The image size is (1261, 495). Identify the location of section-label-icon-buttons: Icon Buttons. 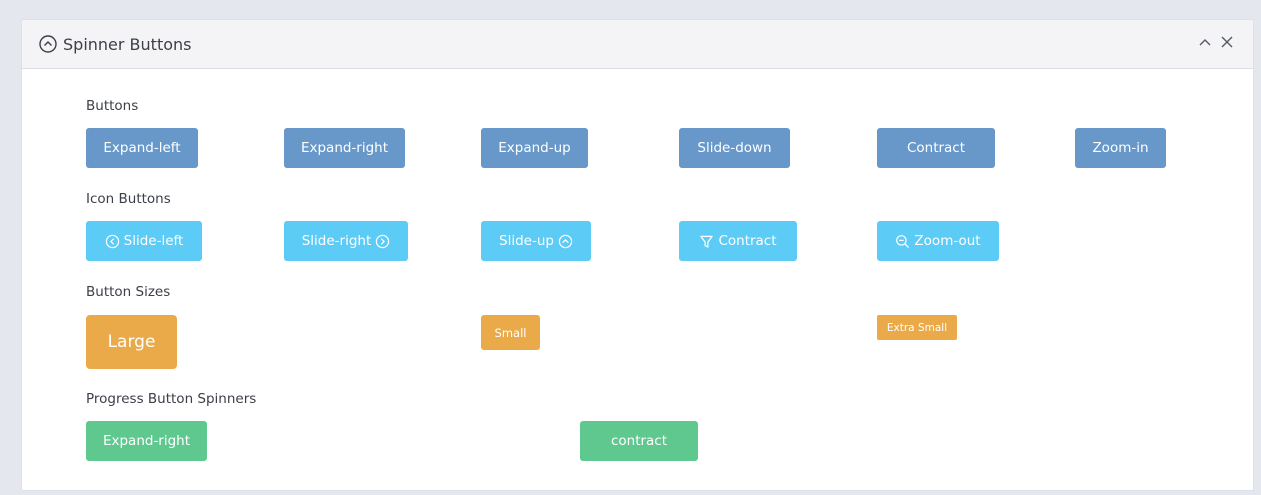
(128, 199).